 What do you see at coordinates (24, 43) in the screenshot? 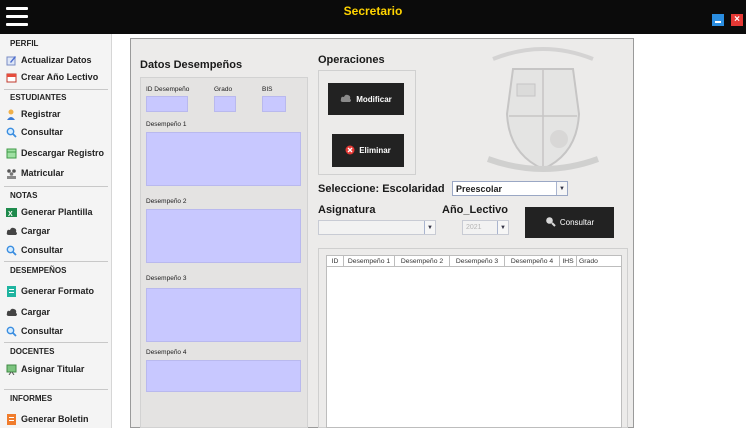
I see `sidebar-header-perfil: PERFIL` at bounding box center [24, 43].